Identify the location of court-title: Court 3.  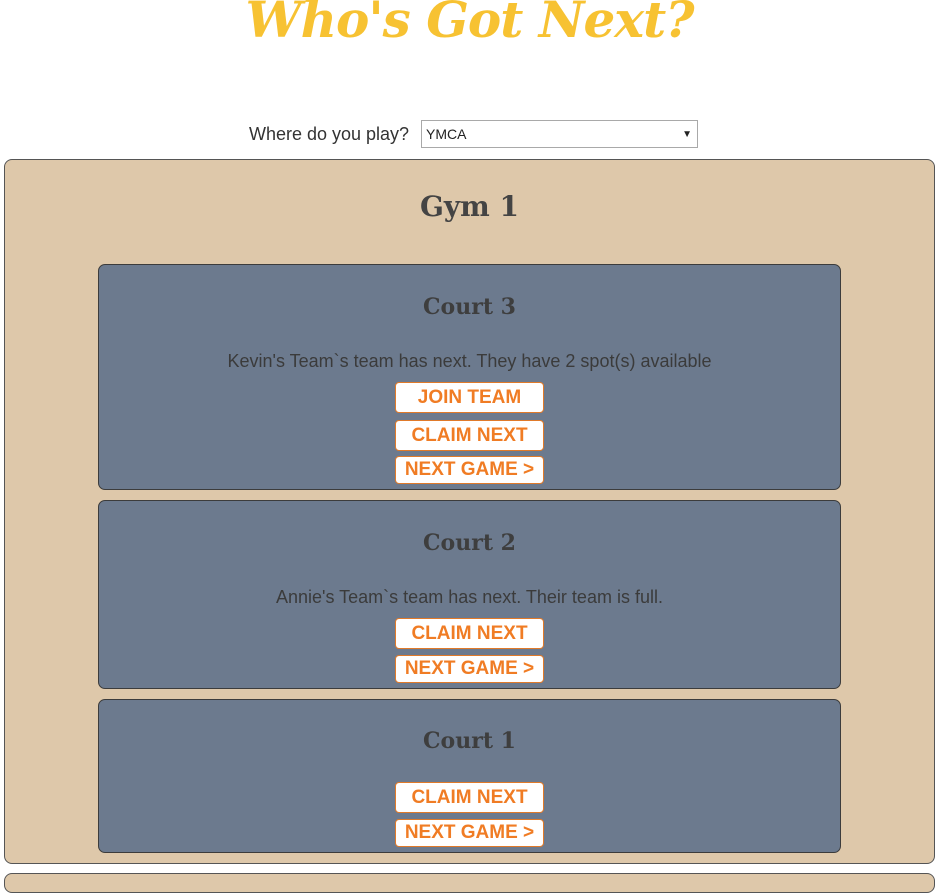
(469, 307).